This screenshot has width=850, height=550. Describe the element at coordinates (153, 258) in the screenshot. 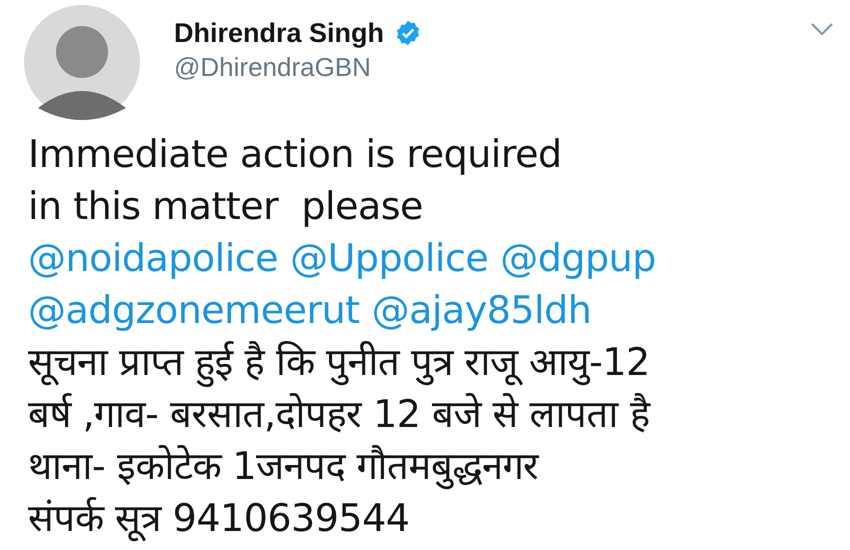

I see `mention-link: @noidapolice` at that location.